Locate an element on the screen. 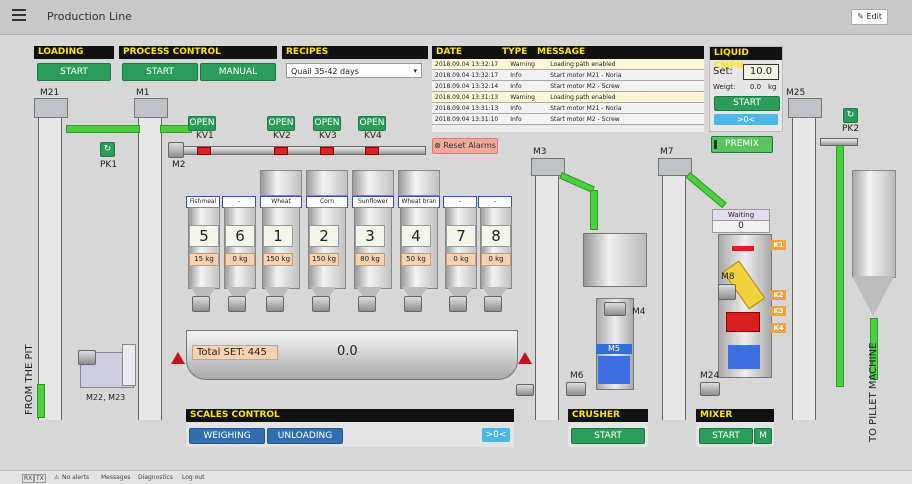 The image size is (912, 484). log-cell-message: Start motor M2 - Screw is located at coordinates (625, 86).